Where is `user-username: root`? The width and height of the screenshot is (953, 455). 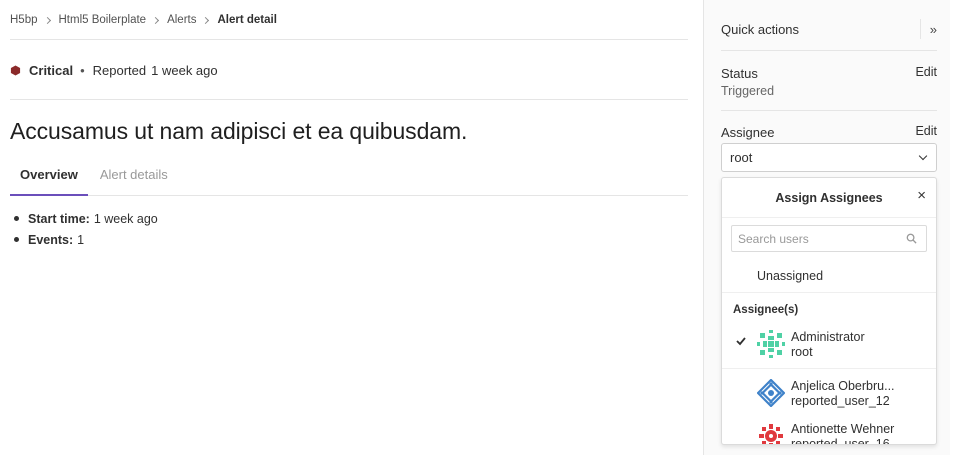
user-username: root is located at coordinates (802, 352).